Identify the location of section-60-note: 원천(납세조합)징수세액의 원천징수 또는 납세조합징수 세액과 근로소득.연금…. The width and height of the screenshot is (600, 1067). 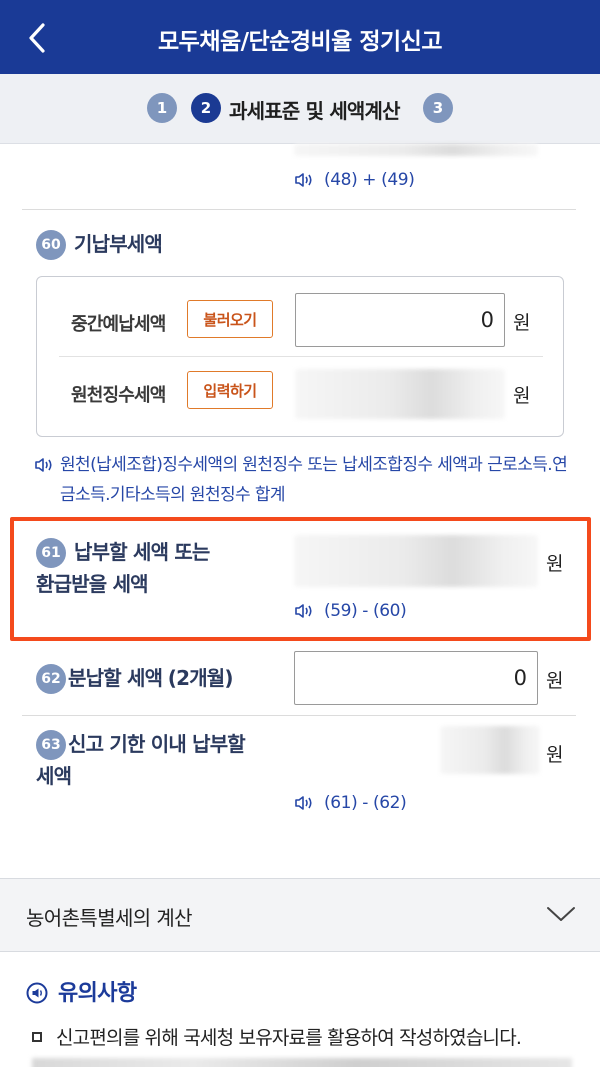
(314, 480).